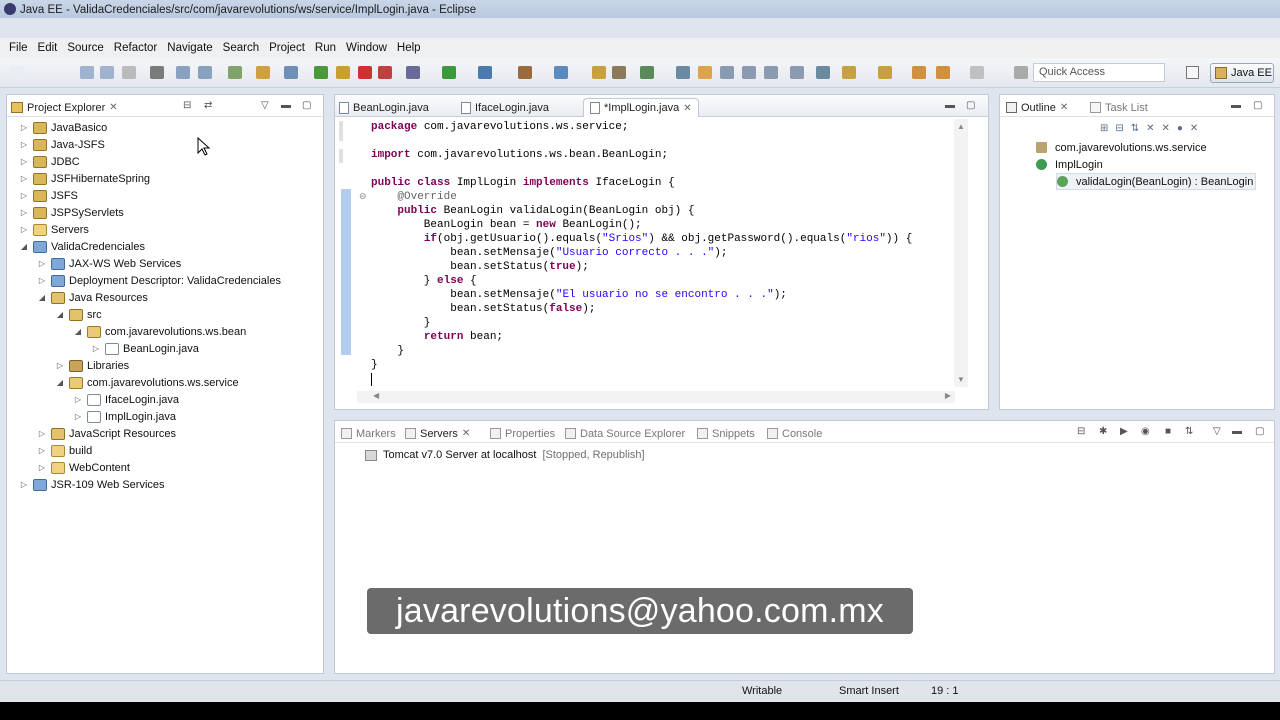 Image resolution: width=1280 pixels, height=720 pixels. Describe the element at coordinates (1021, 72) in the screenshot. I see `pin-icon` at that location.